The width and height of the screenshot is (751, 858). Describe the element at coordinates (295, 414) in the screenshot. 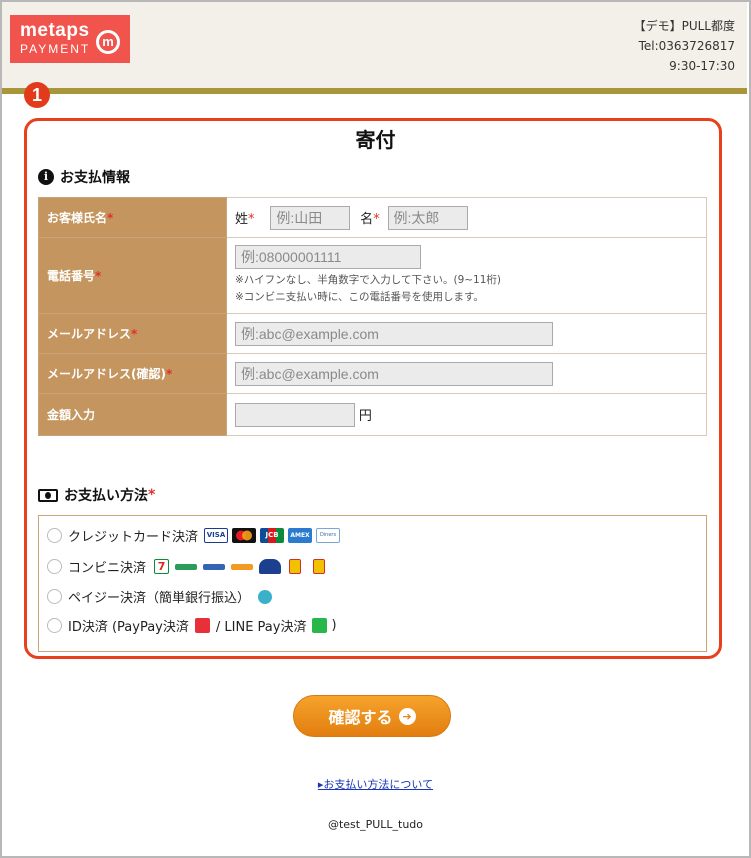

I see `amount-input` at that location.